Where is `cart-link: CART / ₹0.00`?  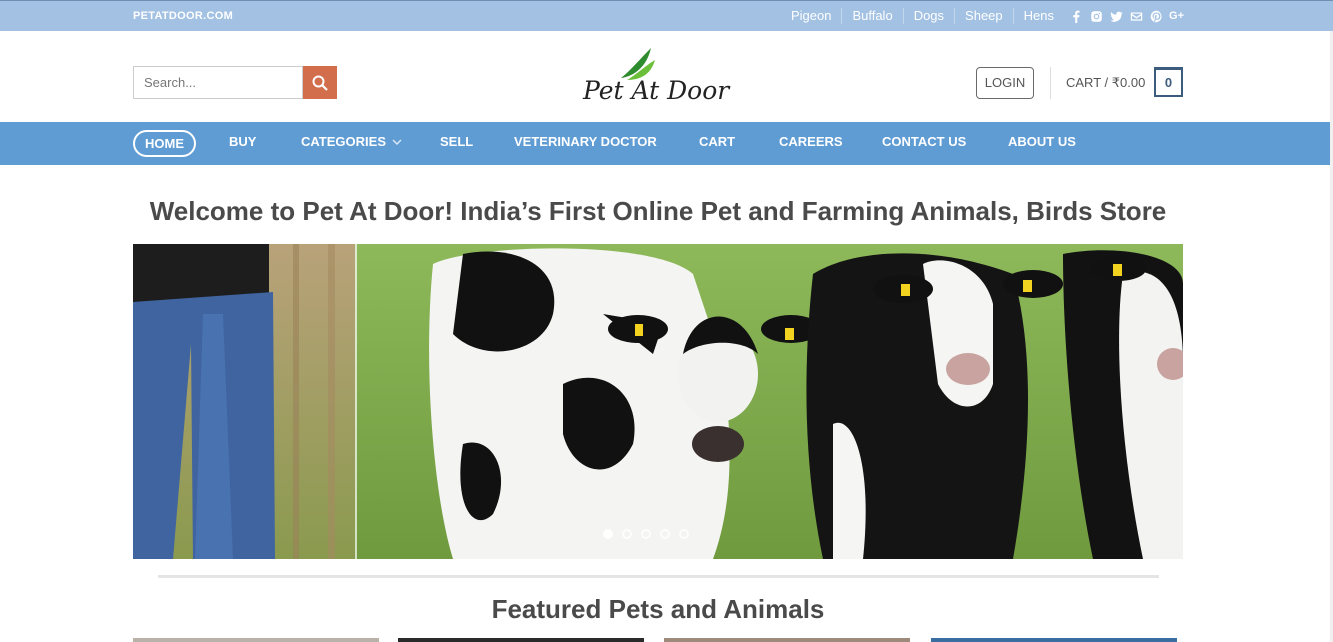 cart-link: CART / ₹0.00 is located at coordinates (1105, 83).